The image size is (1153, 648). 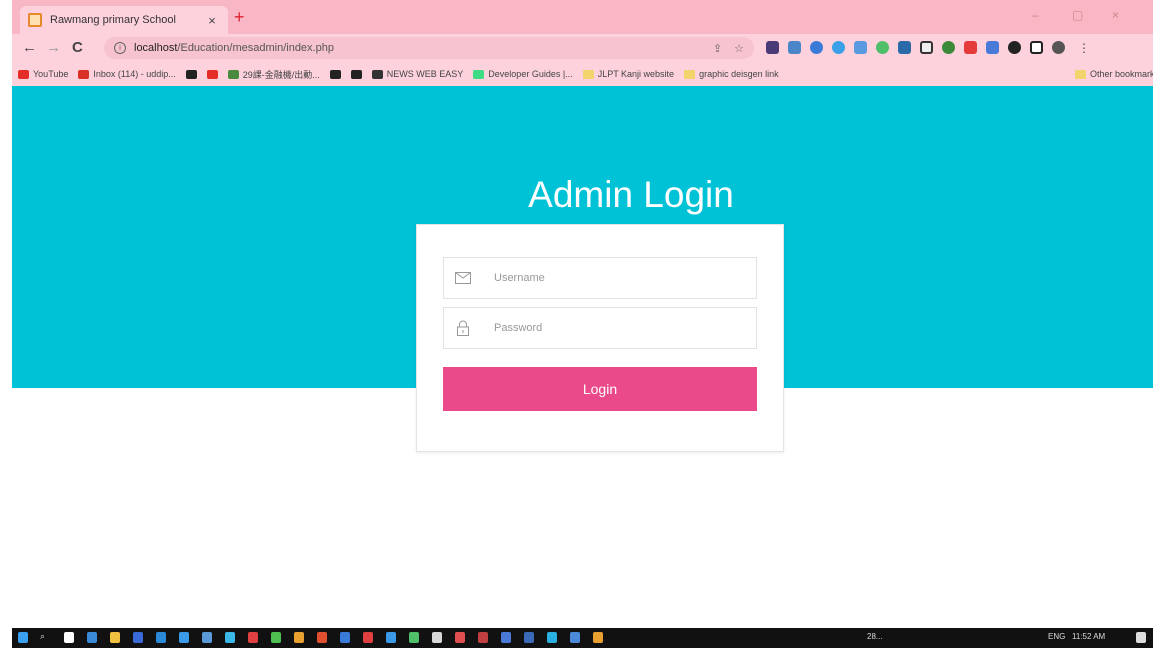 What do you see at coordinates (29, 48) in the screenshot?
I see `back-arrow-icon: ←` at bounding box center [29, 48].